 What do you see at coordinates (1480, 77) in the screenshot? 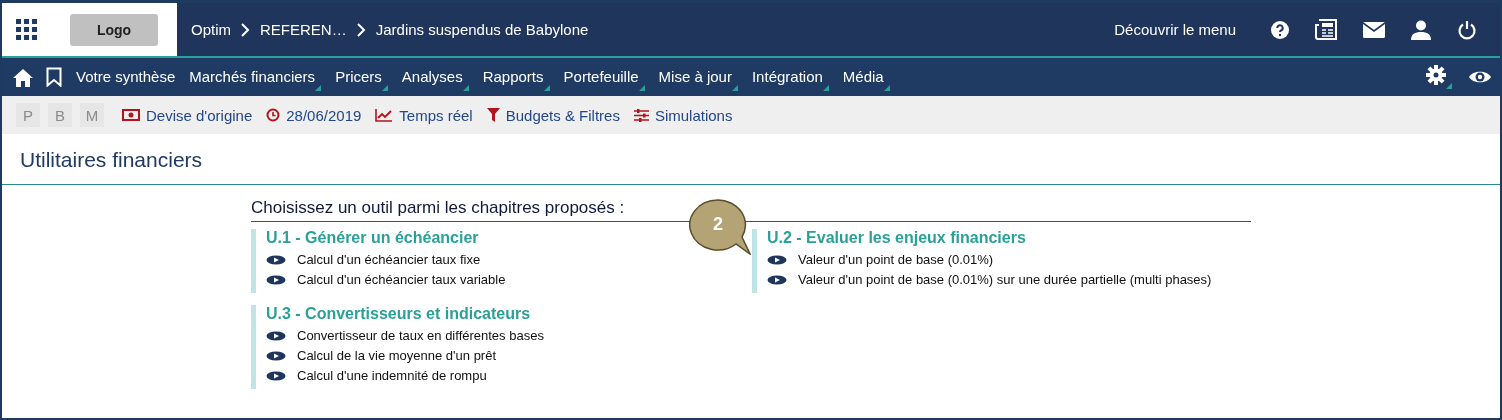
I see `eye-icon` at bounding box center [1480, 77].